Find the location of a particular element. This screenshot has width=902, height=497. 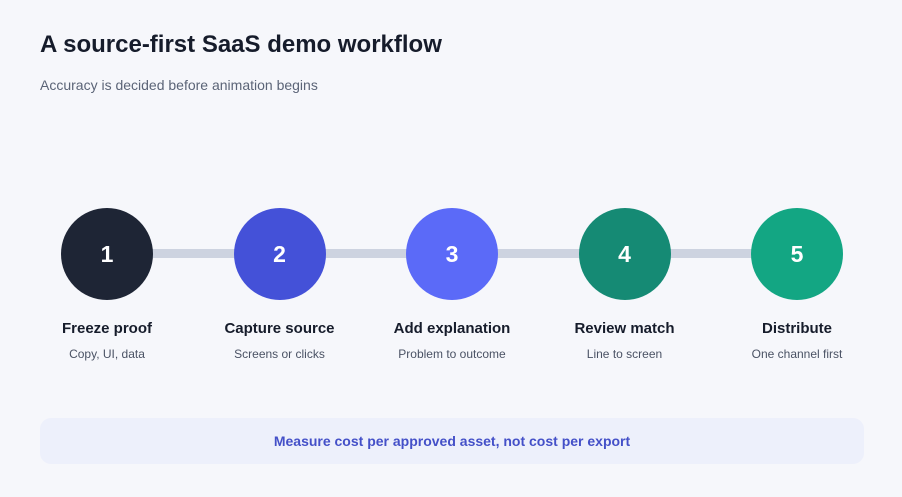

step-label: Review match is located at coordinates (624, 328).